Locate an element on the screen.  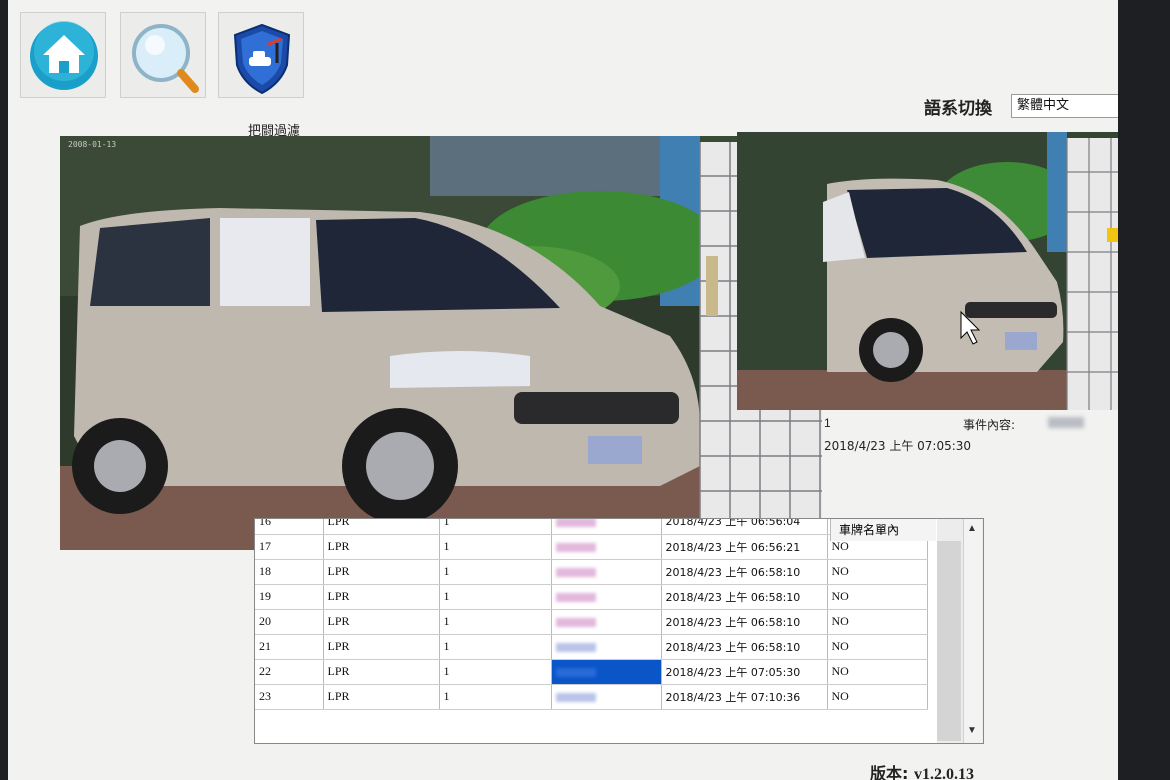
photo-timestamp: 2008-01-13 is located at coordinates (92, 144).